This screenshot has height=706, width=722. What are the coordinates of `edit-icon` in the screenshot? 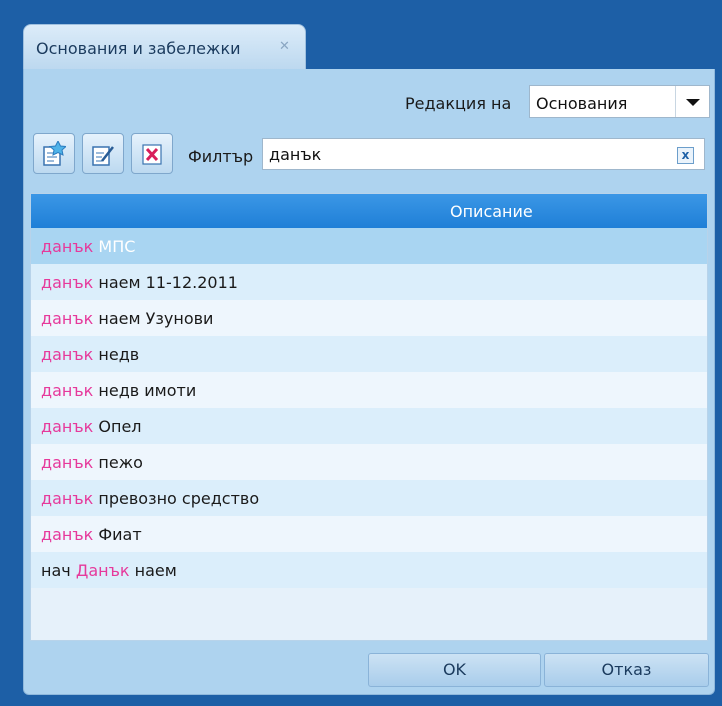 It's located at (103, 156).